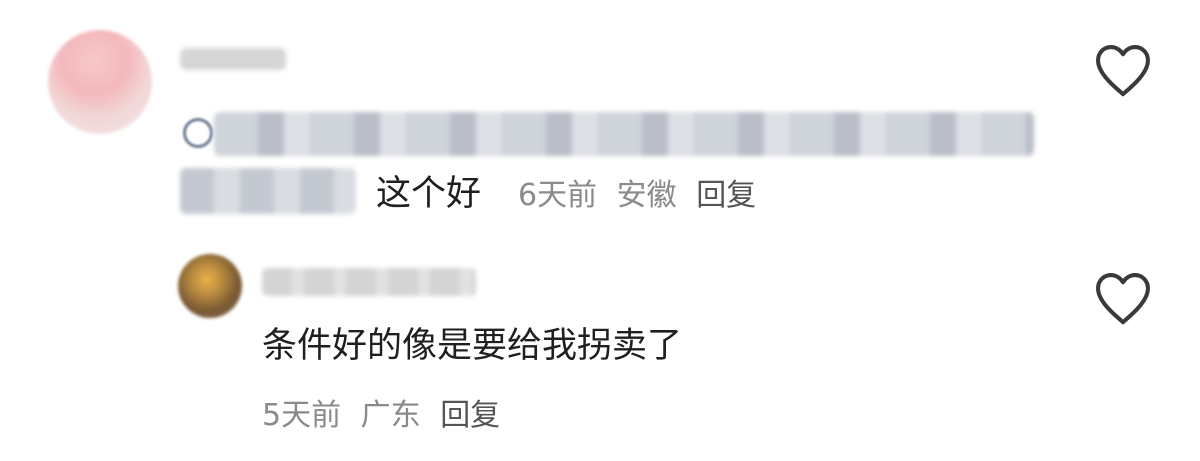 The image size is (1200, 461). I want to click on comment-text: 条件好的像是要给我拐卖了, so click(472, 346).